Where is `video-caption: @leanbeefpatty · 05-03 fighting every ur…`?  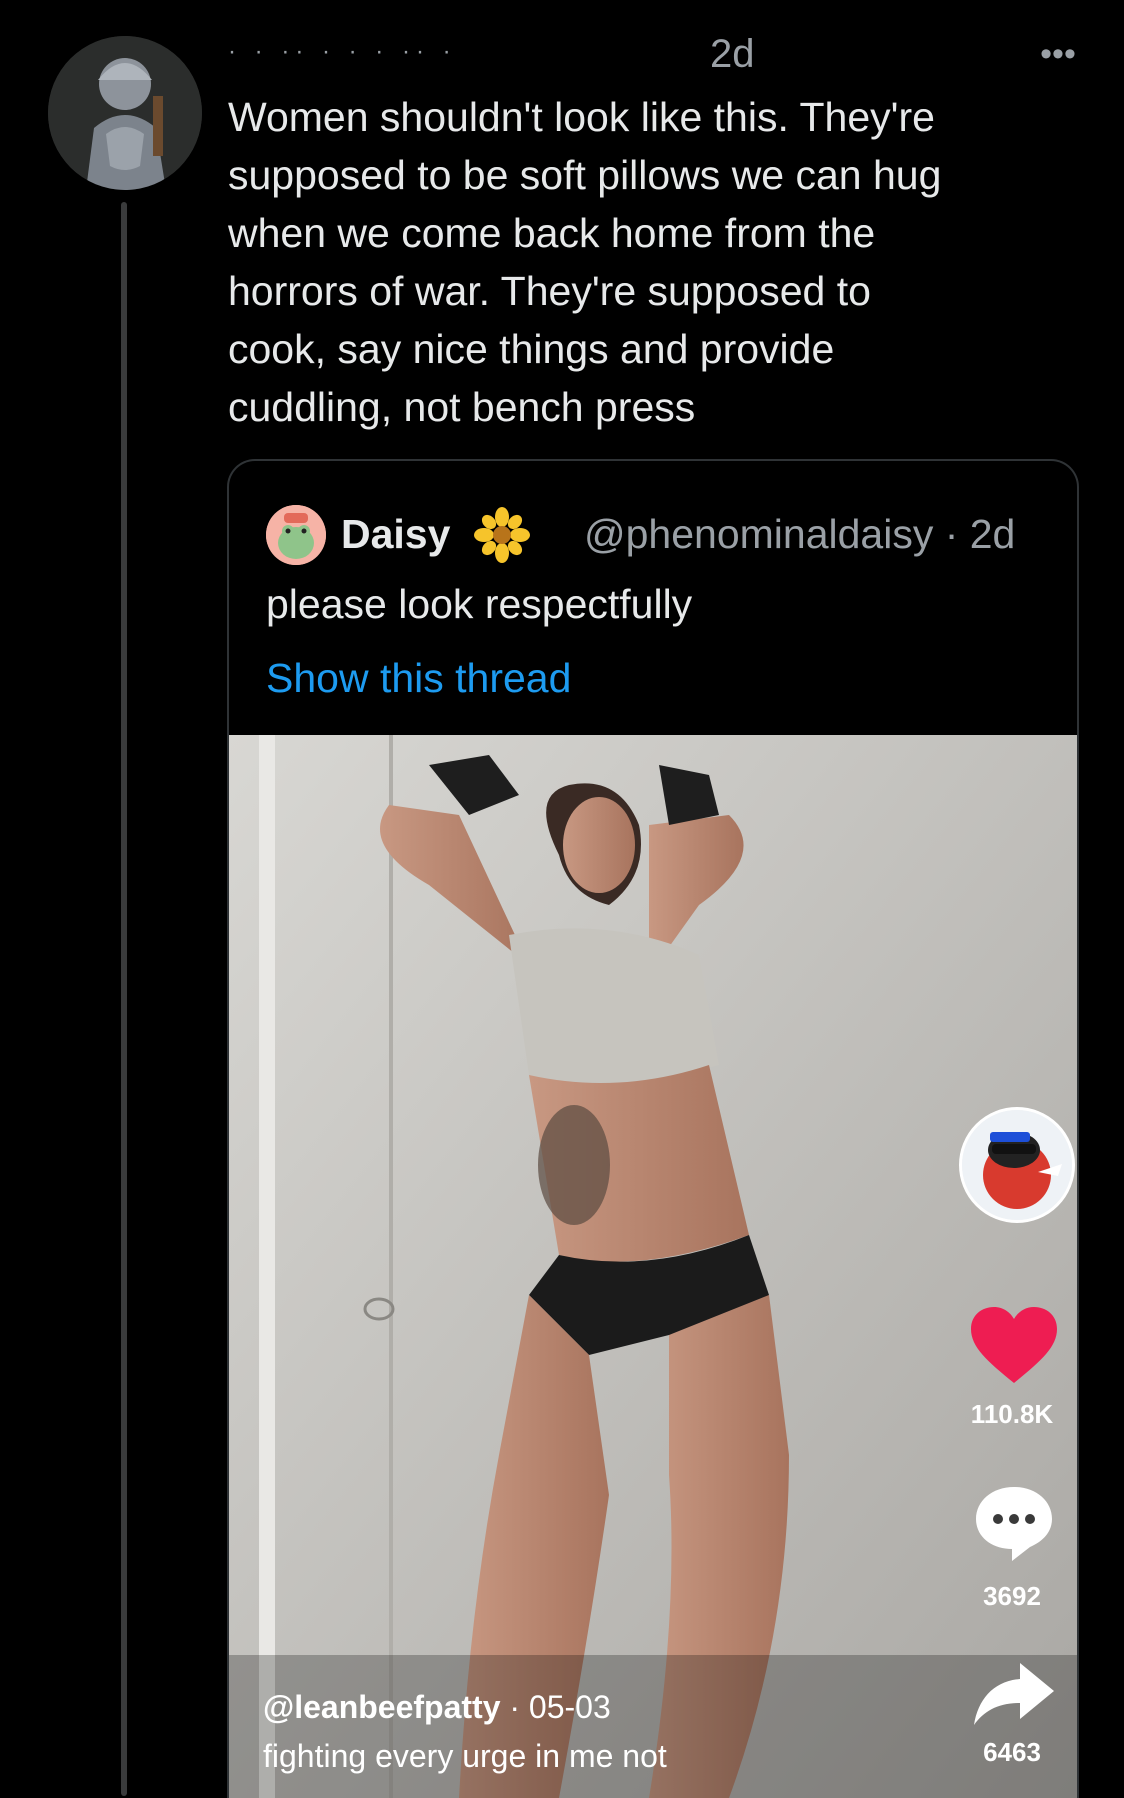
video-caption: @leanbeefpatty · 05-03 fighting every ur… is located at coordinates (593, 1732).